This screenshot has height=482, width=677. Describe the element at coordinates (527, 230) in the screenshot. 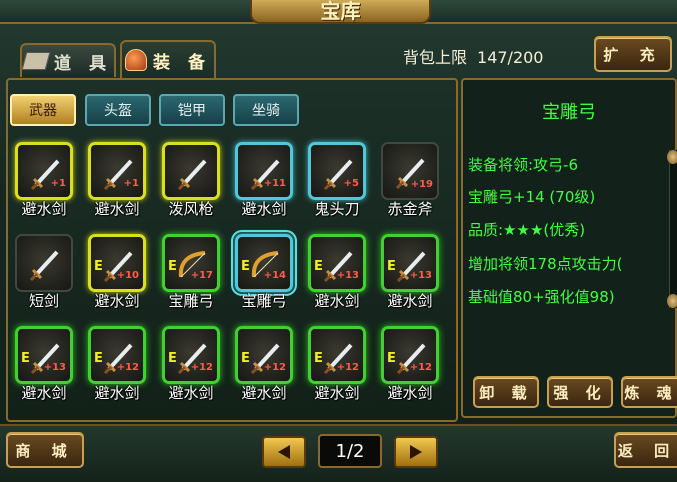

I see `detail-line: 品质:★★★(优秀)` at that location.